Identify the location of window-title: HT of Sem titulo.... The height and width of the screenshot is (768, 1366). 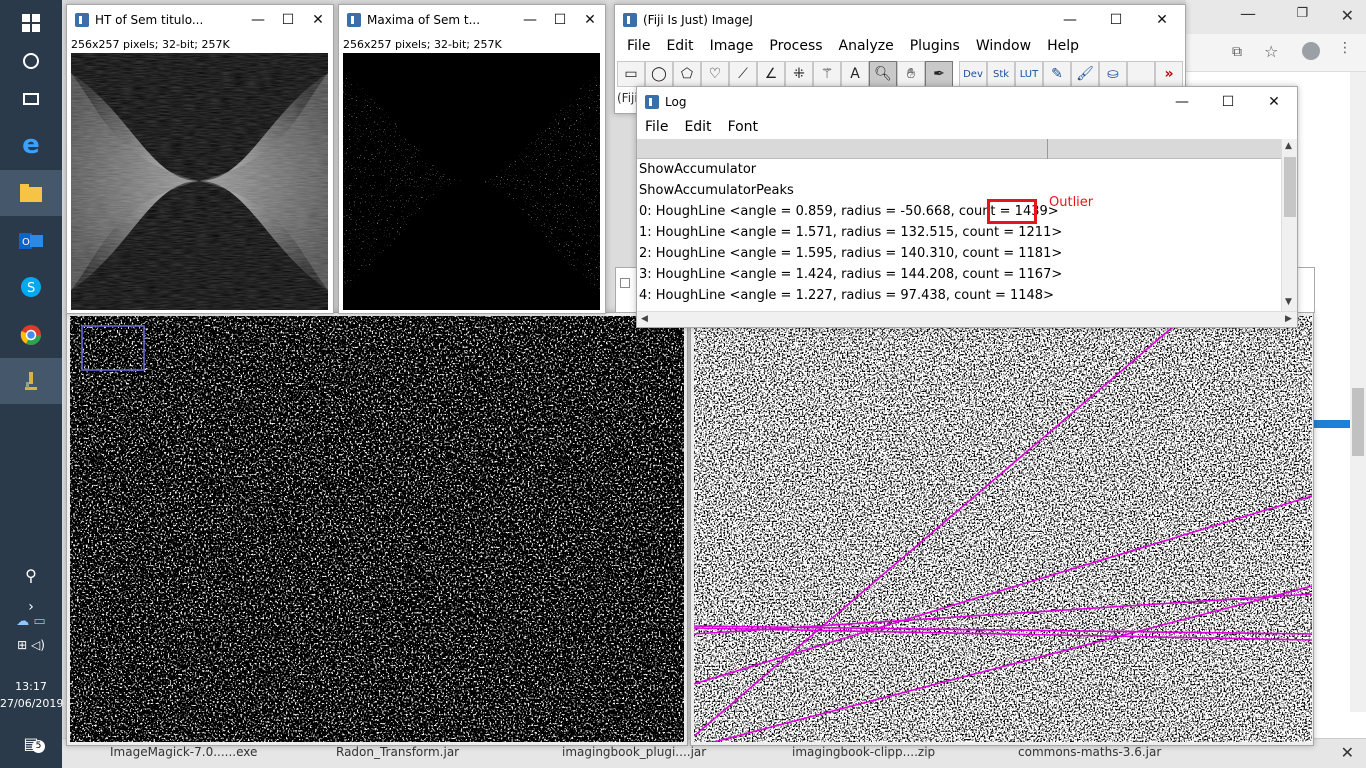
(149, 20).